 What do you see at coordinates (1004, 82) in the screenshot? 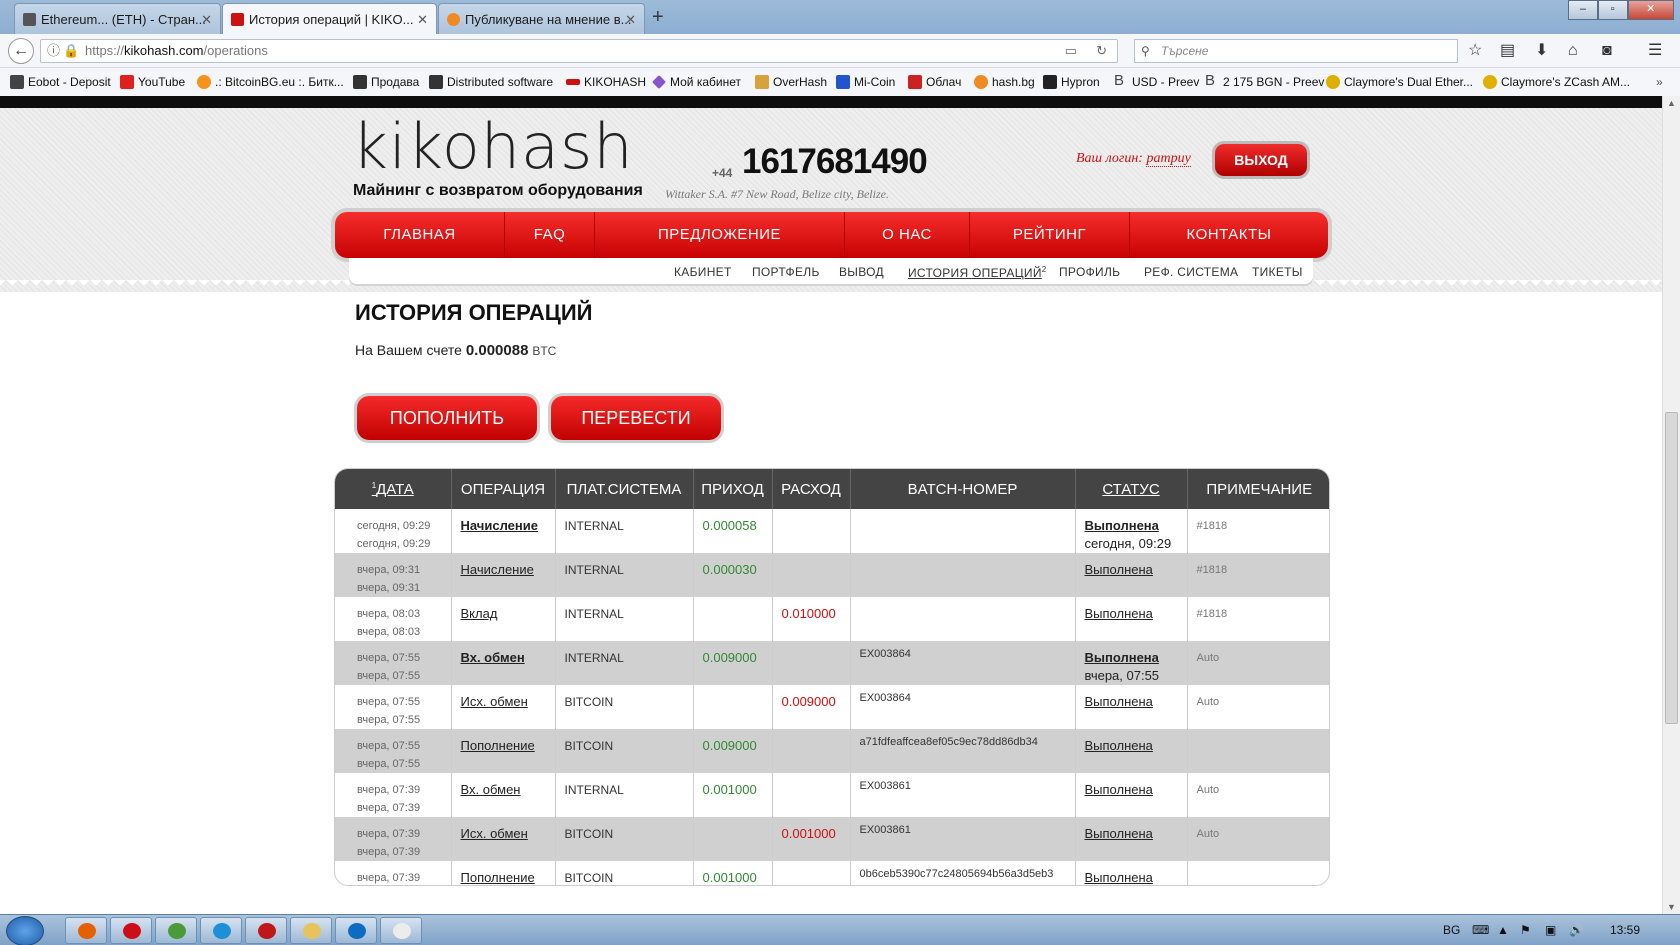
I see `bookmark-item: hash.bg` at bounding box center [1004, 82].